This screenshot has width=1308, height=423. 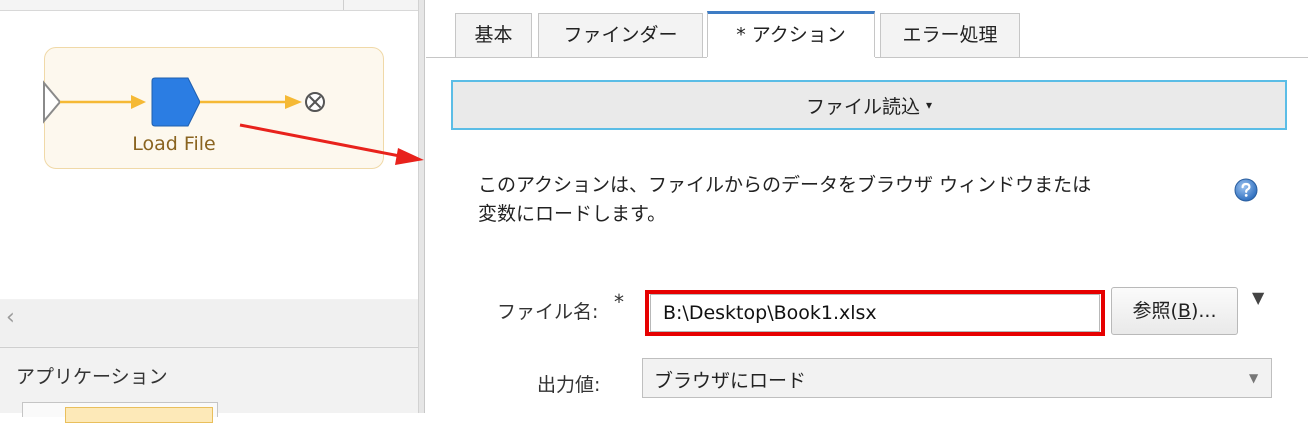 I want to click on step-label: Load File, so click(x=174, y=144).